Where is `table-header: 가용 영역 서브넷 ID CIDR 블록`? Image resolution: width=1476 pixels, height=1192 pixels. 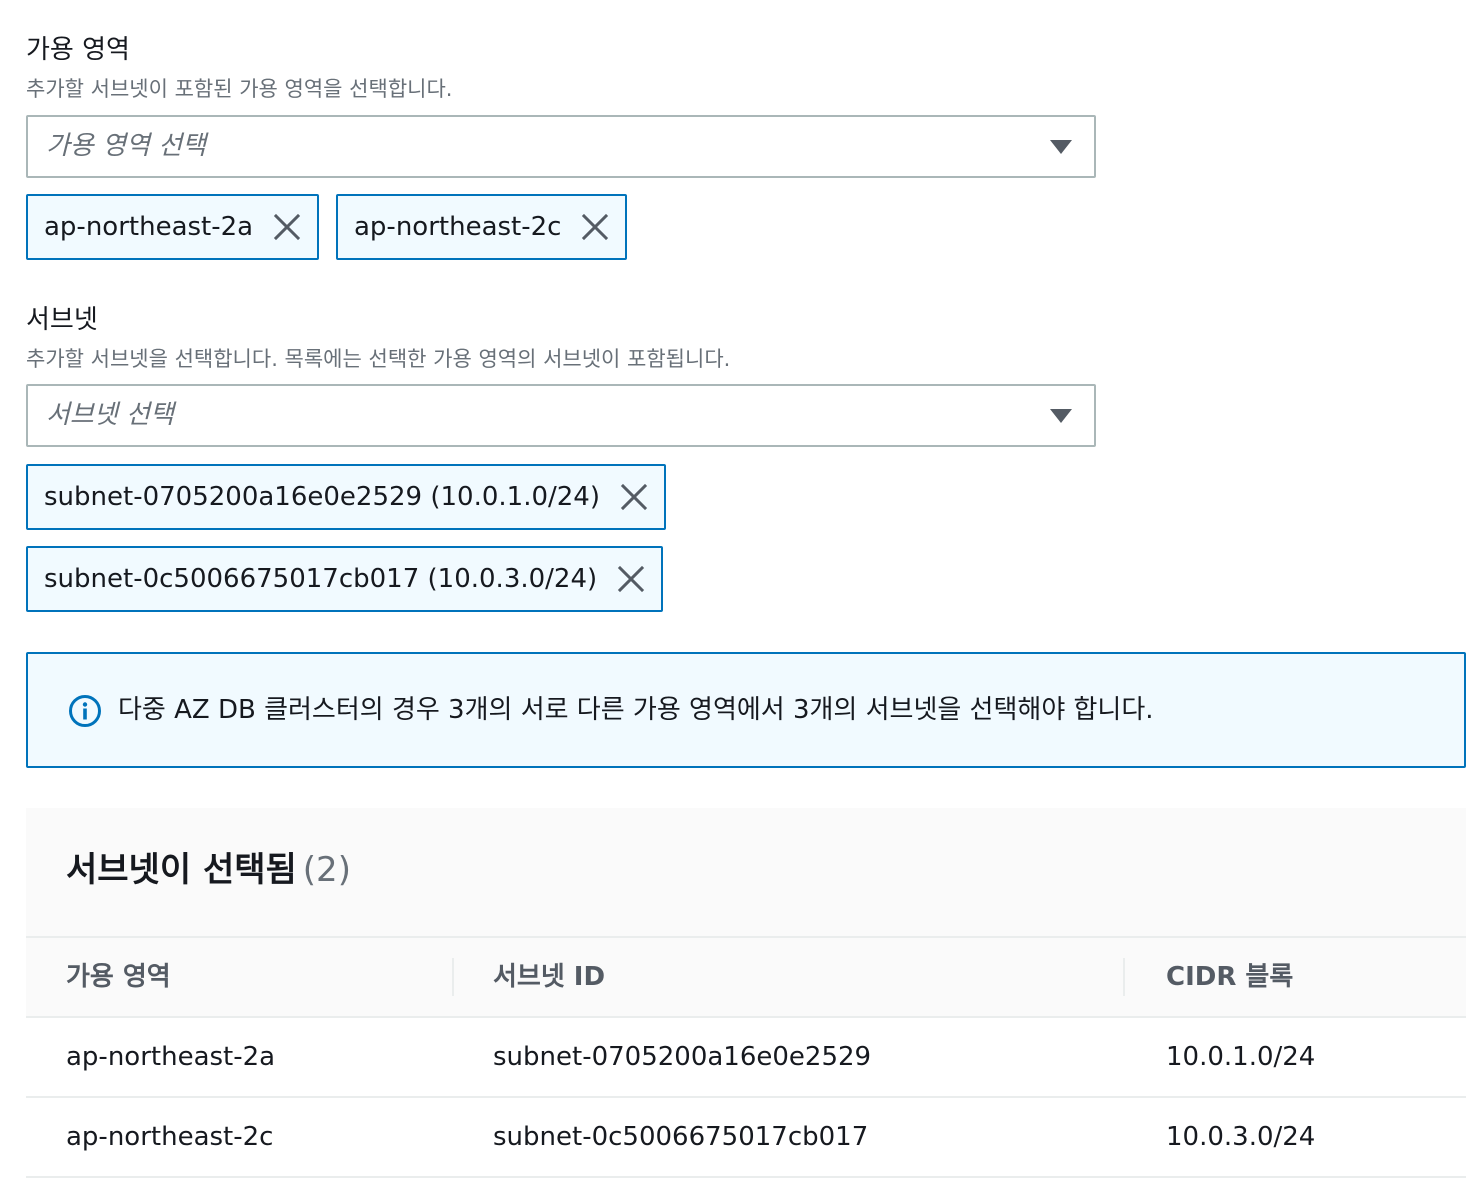 table-header: 가용 영역 서브넷 ID CIDR 블록 is located at coordinates (746, 978).